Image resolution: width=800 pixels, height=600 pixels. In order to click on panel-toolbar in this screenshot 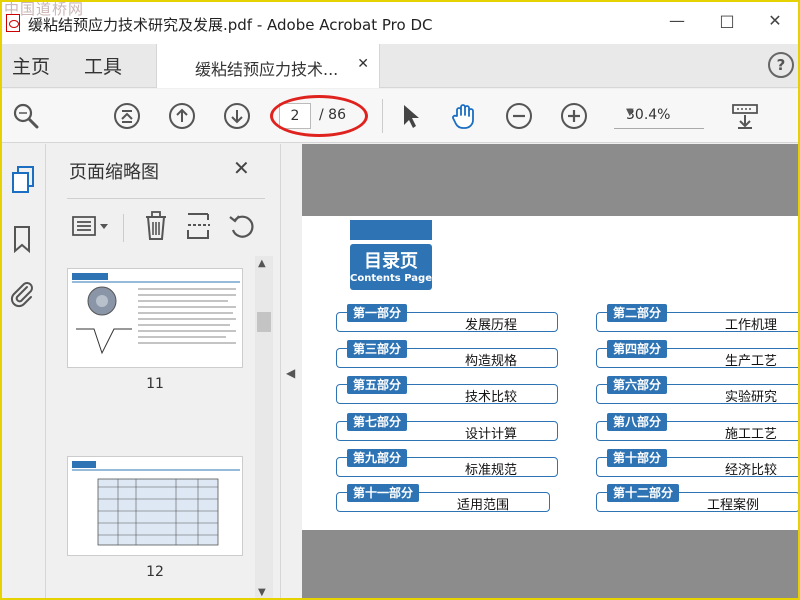, I will do `click(164, 227)`.